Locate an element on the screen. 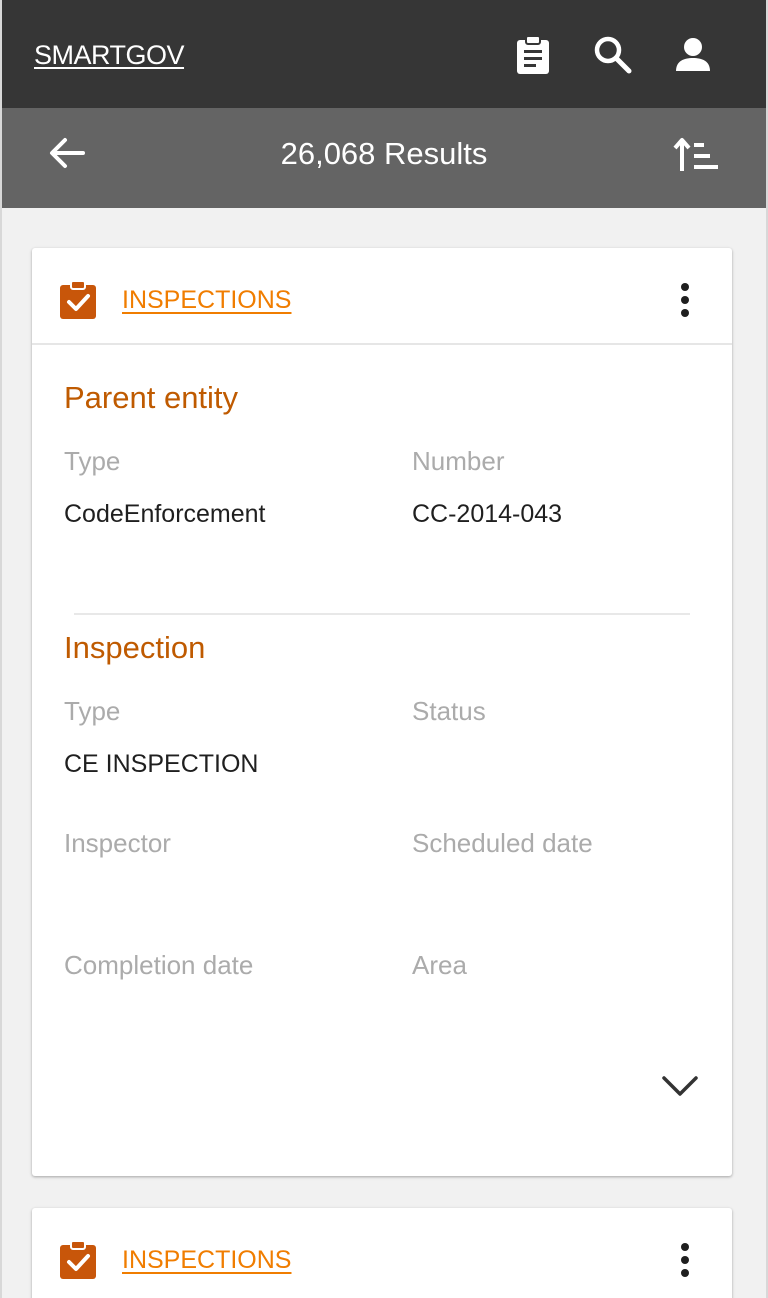 The image size is (768, 1298). result-card: INSPECTIONS is located at coordinates (382, 1253).